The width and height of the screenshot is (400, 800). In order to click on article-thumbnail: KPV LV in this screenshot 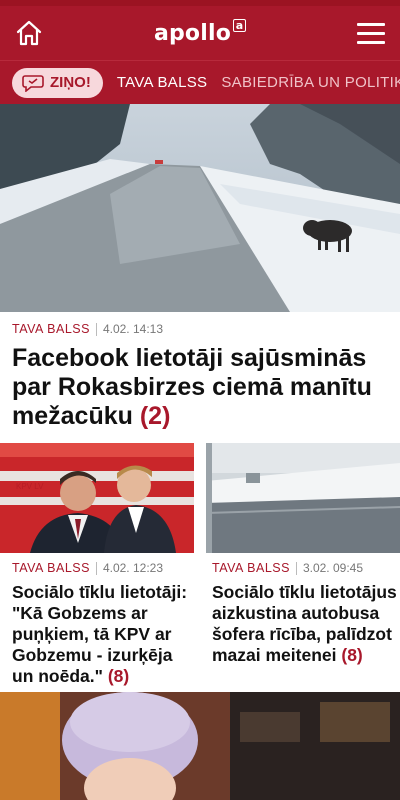, I will do `click(97, 498)`.